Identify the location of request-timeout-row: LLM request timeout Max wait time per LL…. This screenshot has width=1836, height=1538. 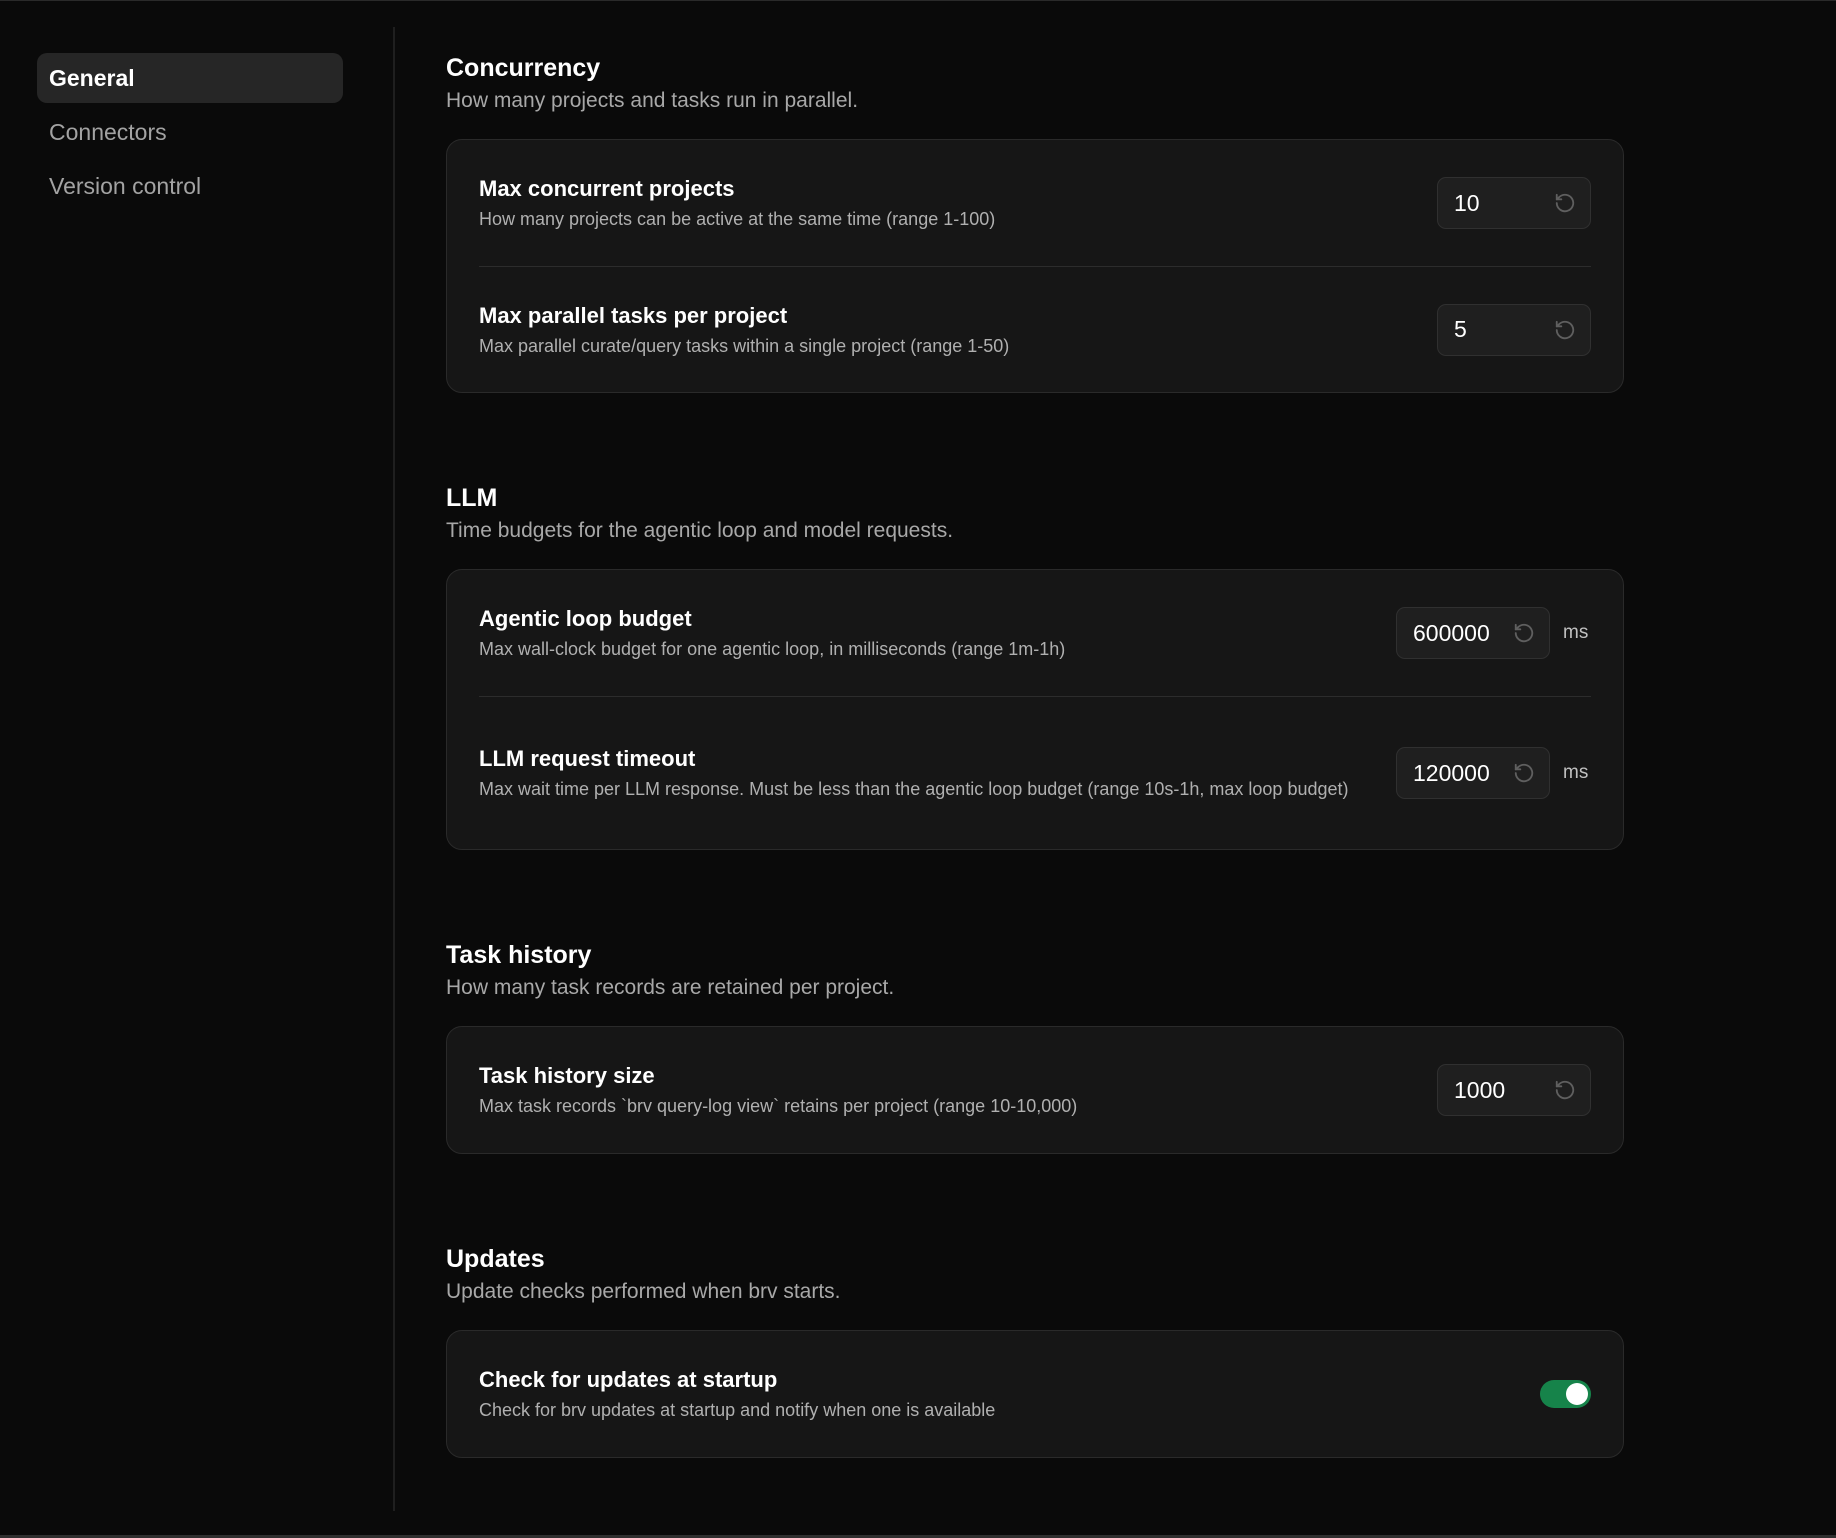
(1035, 772).